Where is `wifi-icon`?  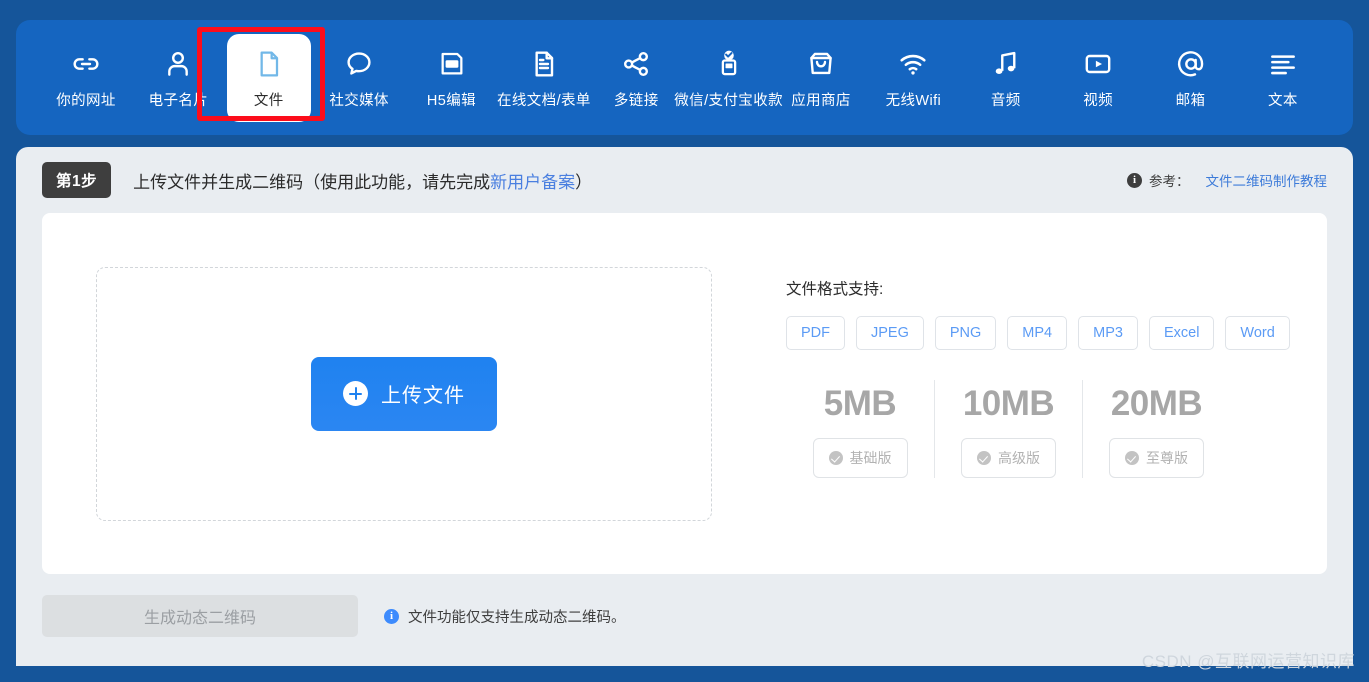
wifi-icon is located at coordinates (913, 63).